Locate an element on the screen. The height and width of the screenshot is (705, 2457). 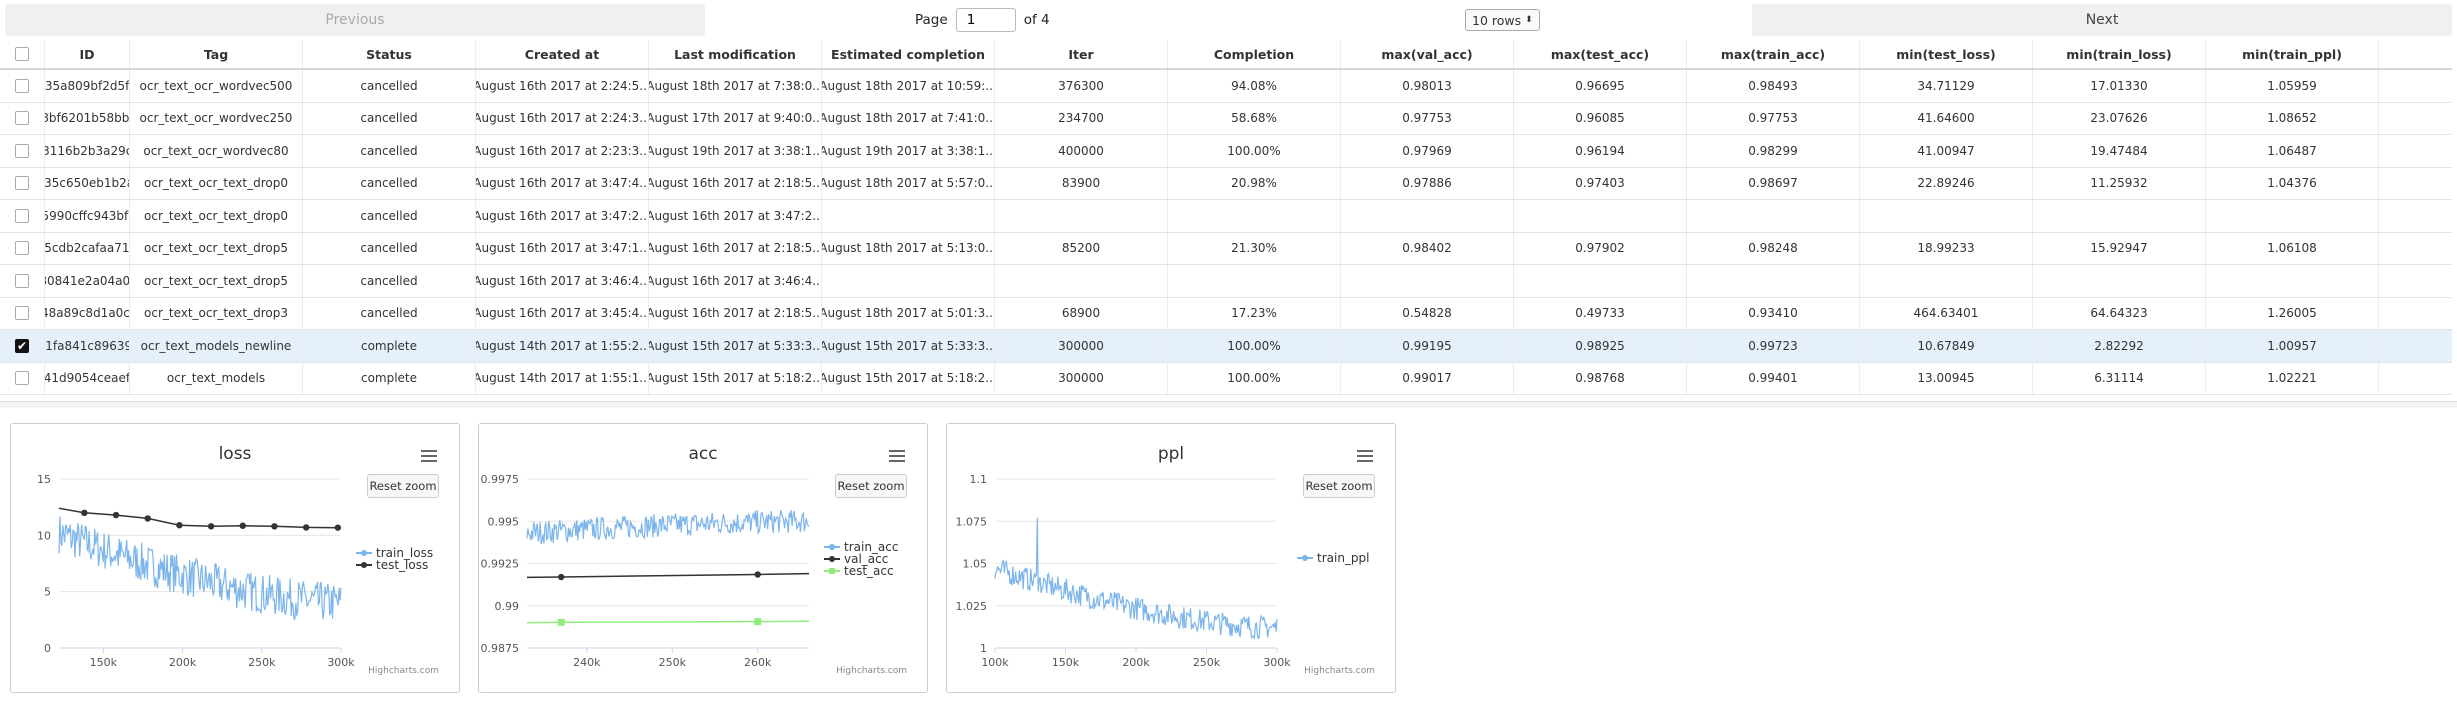
column-header: ID is located at coordinates (87, 54).